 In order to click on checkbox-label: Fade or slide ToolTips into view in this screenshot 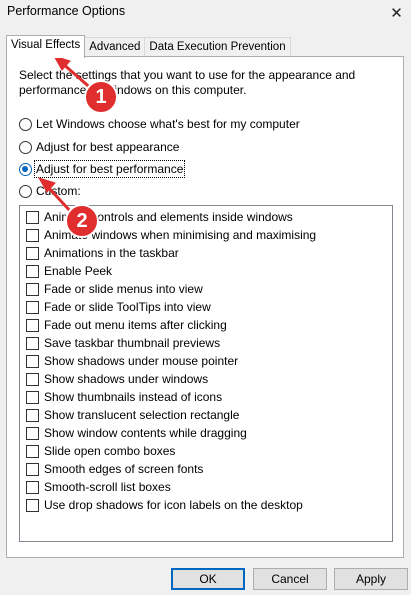, I will do `click(127, 307)`.